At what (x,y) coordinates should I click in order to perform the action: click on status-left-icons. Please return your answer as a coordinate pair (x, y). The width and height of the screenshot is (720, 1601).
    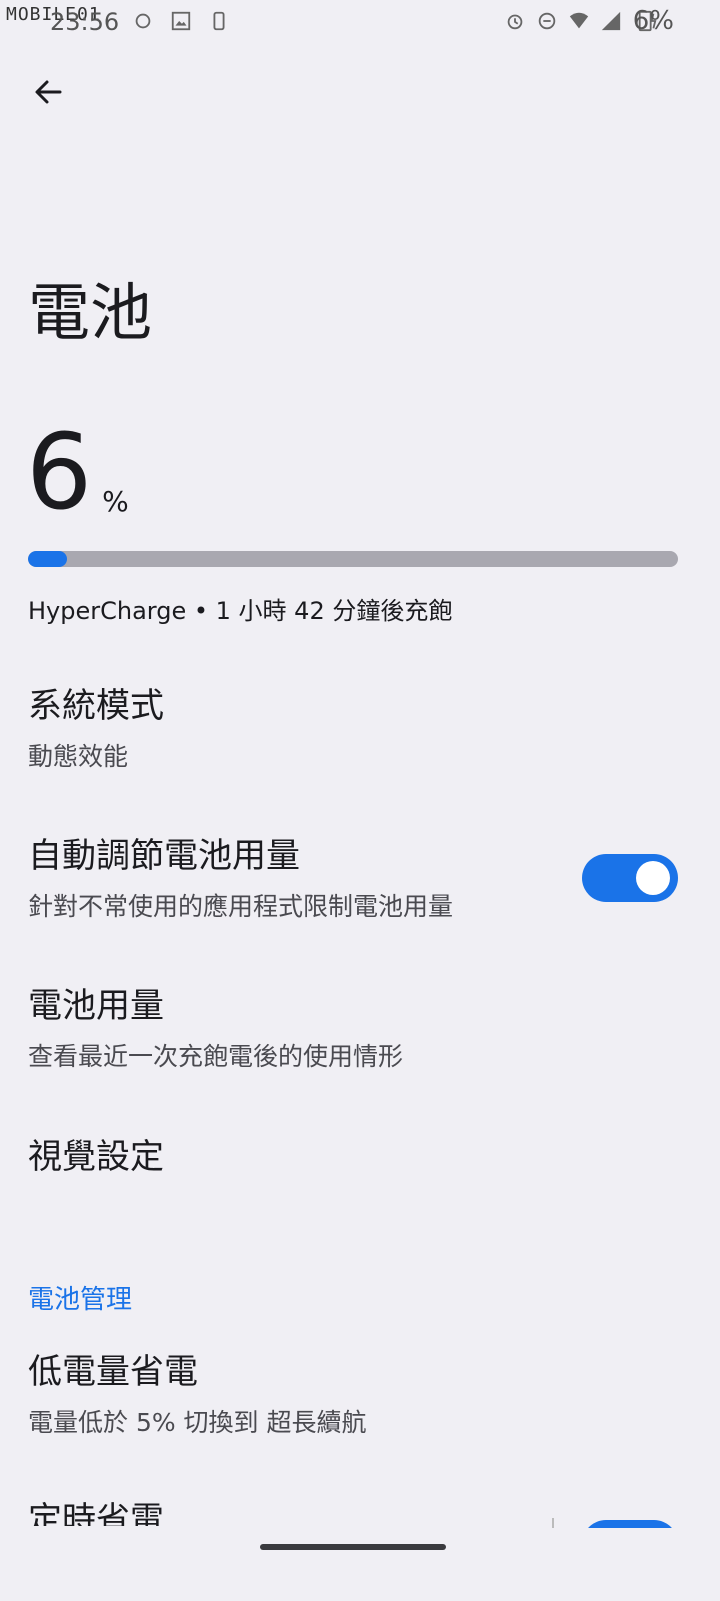
    Looking at the image, I should click on (181, 21).